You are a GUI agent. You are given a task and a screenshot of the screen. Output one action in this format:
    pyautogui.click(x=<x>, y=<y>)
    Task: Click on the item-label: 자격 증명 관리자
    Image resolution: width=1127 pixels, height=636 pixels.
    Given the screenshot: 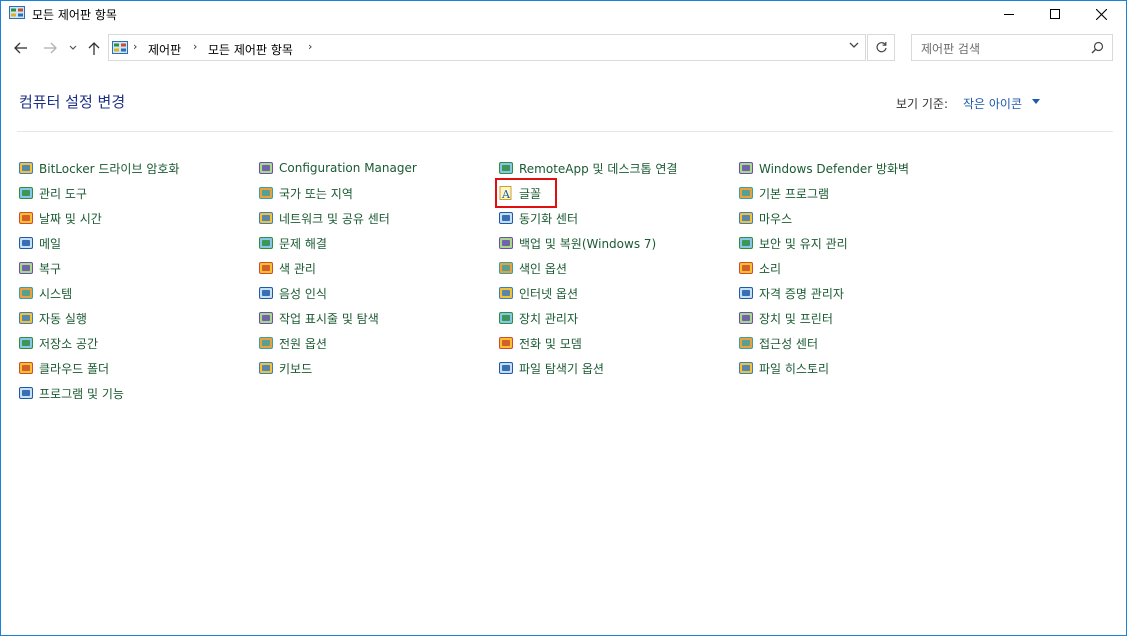 What is the action you would take?
    pyautogui.click(x=801, y=293)
    